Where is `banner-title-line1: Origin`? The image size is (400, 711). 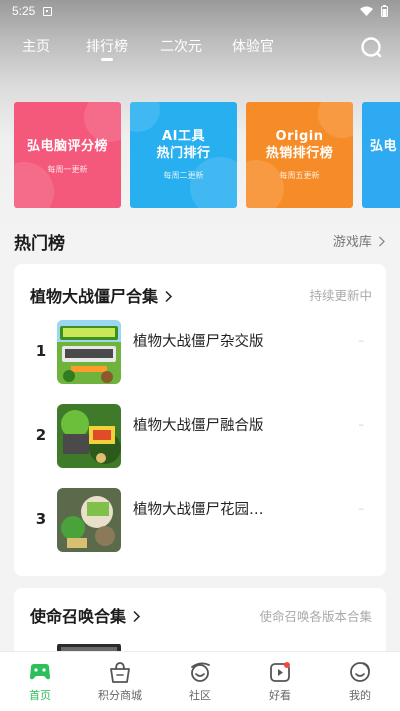 banner-title-line1: Origin is located at coordinates (299, 136).